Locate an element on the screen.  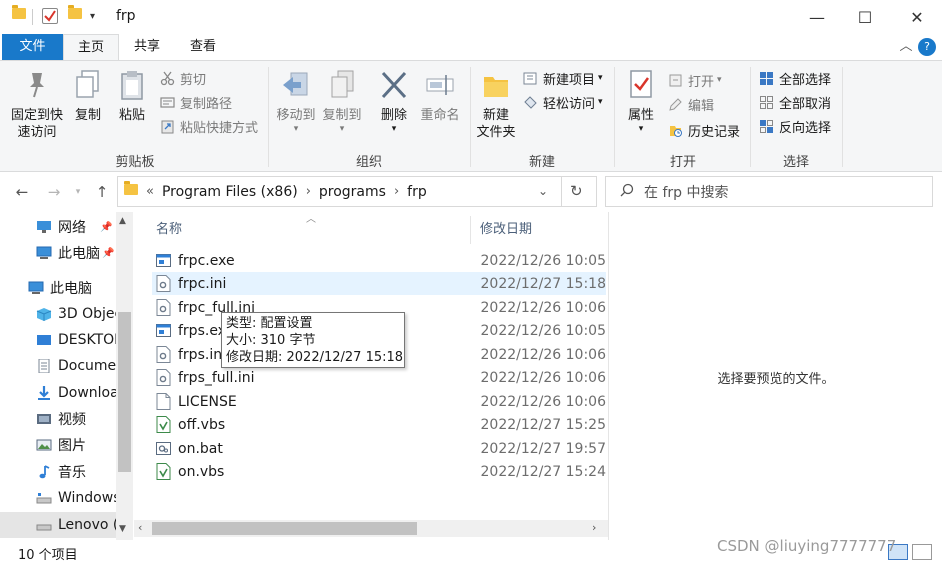
file-name: LICENSE is located at coordinates (207, 401).